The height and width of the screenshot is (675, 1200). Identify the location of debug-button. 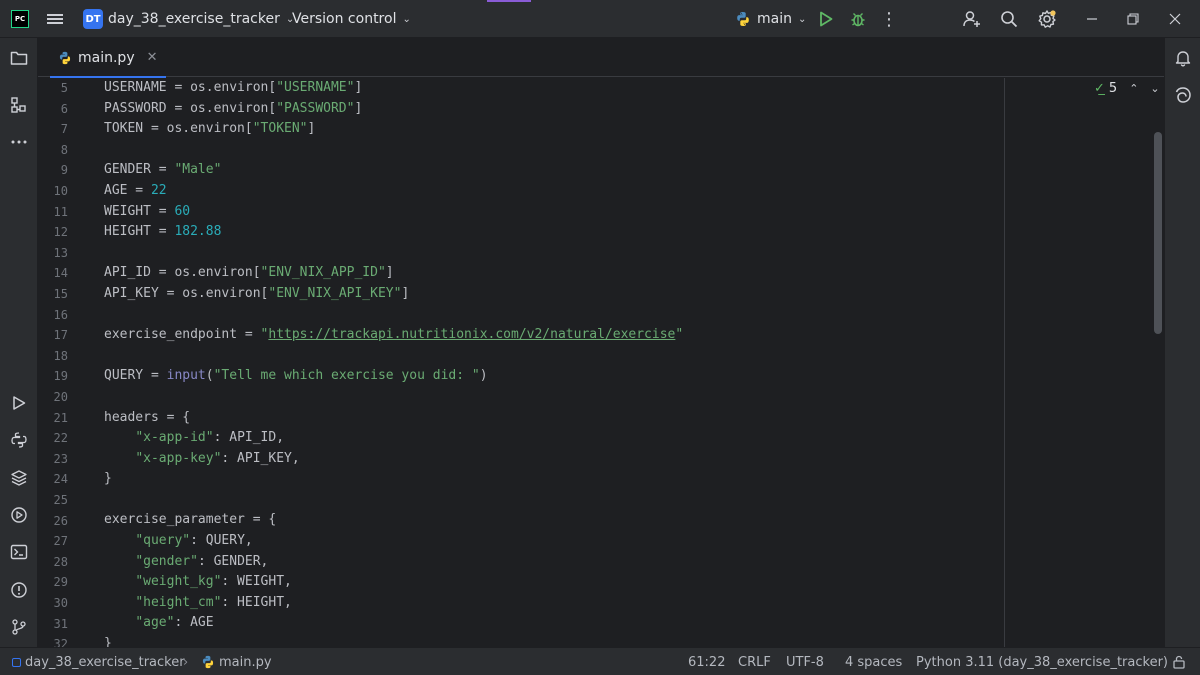
(858, 19).